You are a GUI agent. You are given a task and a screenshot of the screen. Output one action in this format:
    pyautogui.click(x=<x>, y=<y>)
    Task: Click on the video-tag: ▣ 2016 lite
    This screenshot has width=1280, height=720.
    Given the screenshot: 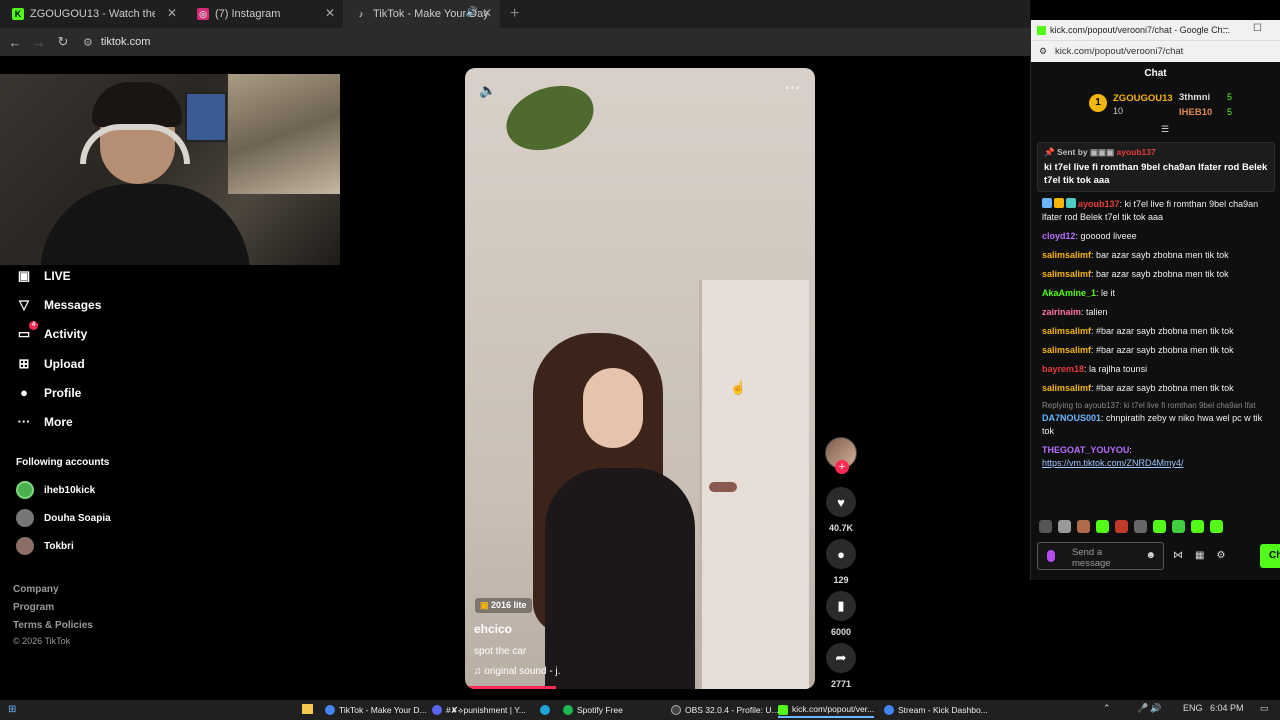 What is the action you would take?
    pyautogui.click(x=503, y=605)
    